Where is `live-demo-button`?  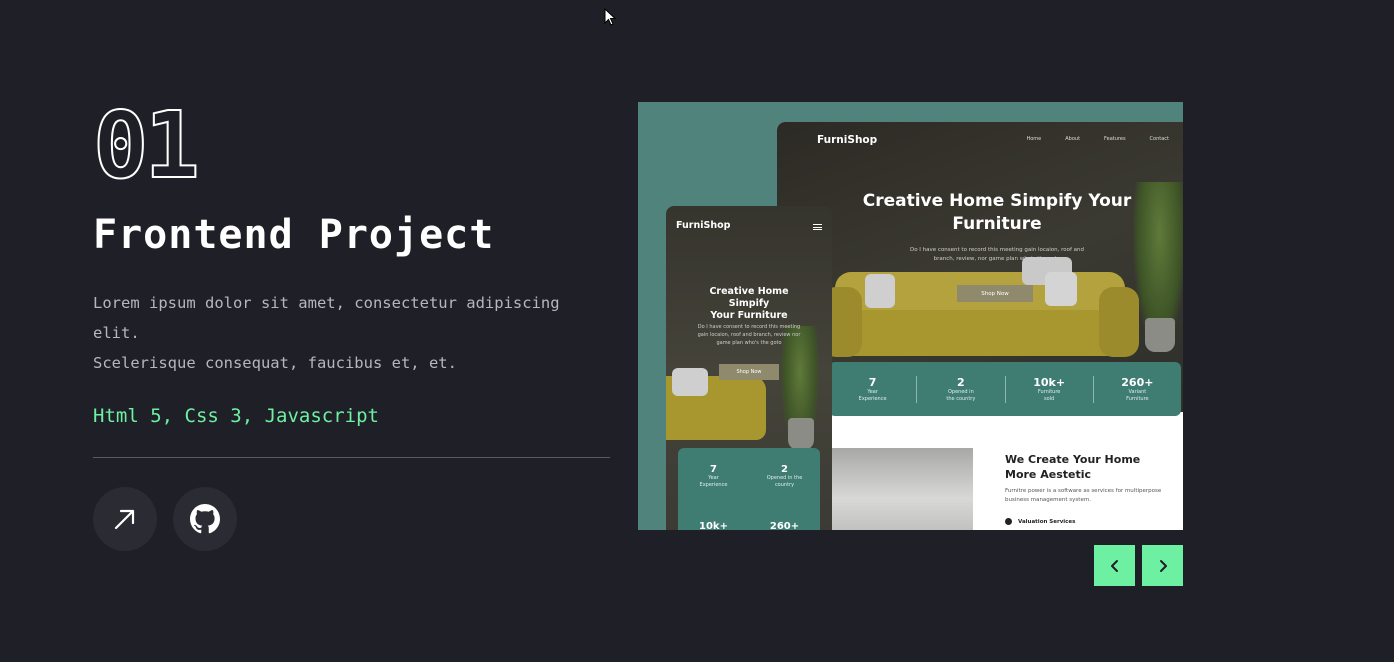 live-demo-button is located at coordinates (125, 519).